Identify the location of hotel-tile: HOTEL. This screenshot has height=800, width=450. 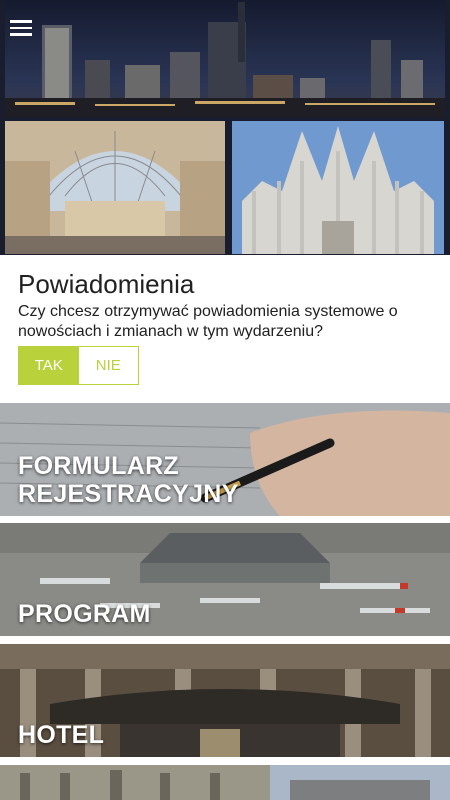
(225, 700).